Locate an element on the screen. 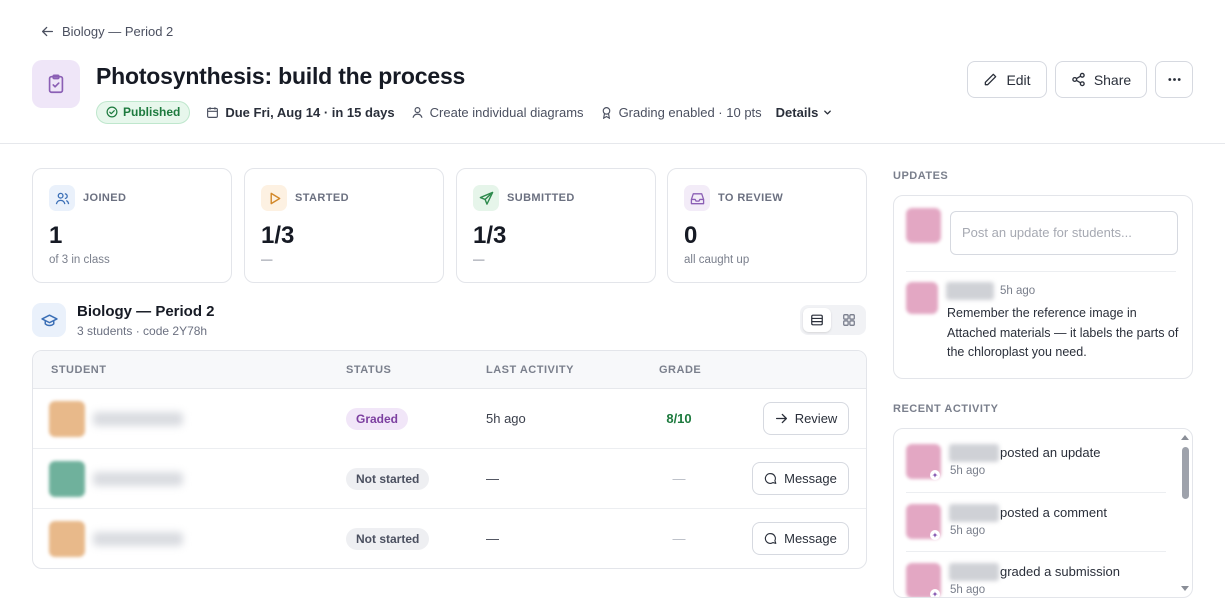  stat-label: SUBMITTED is located at coordinates (541, 198).